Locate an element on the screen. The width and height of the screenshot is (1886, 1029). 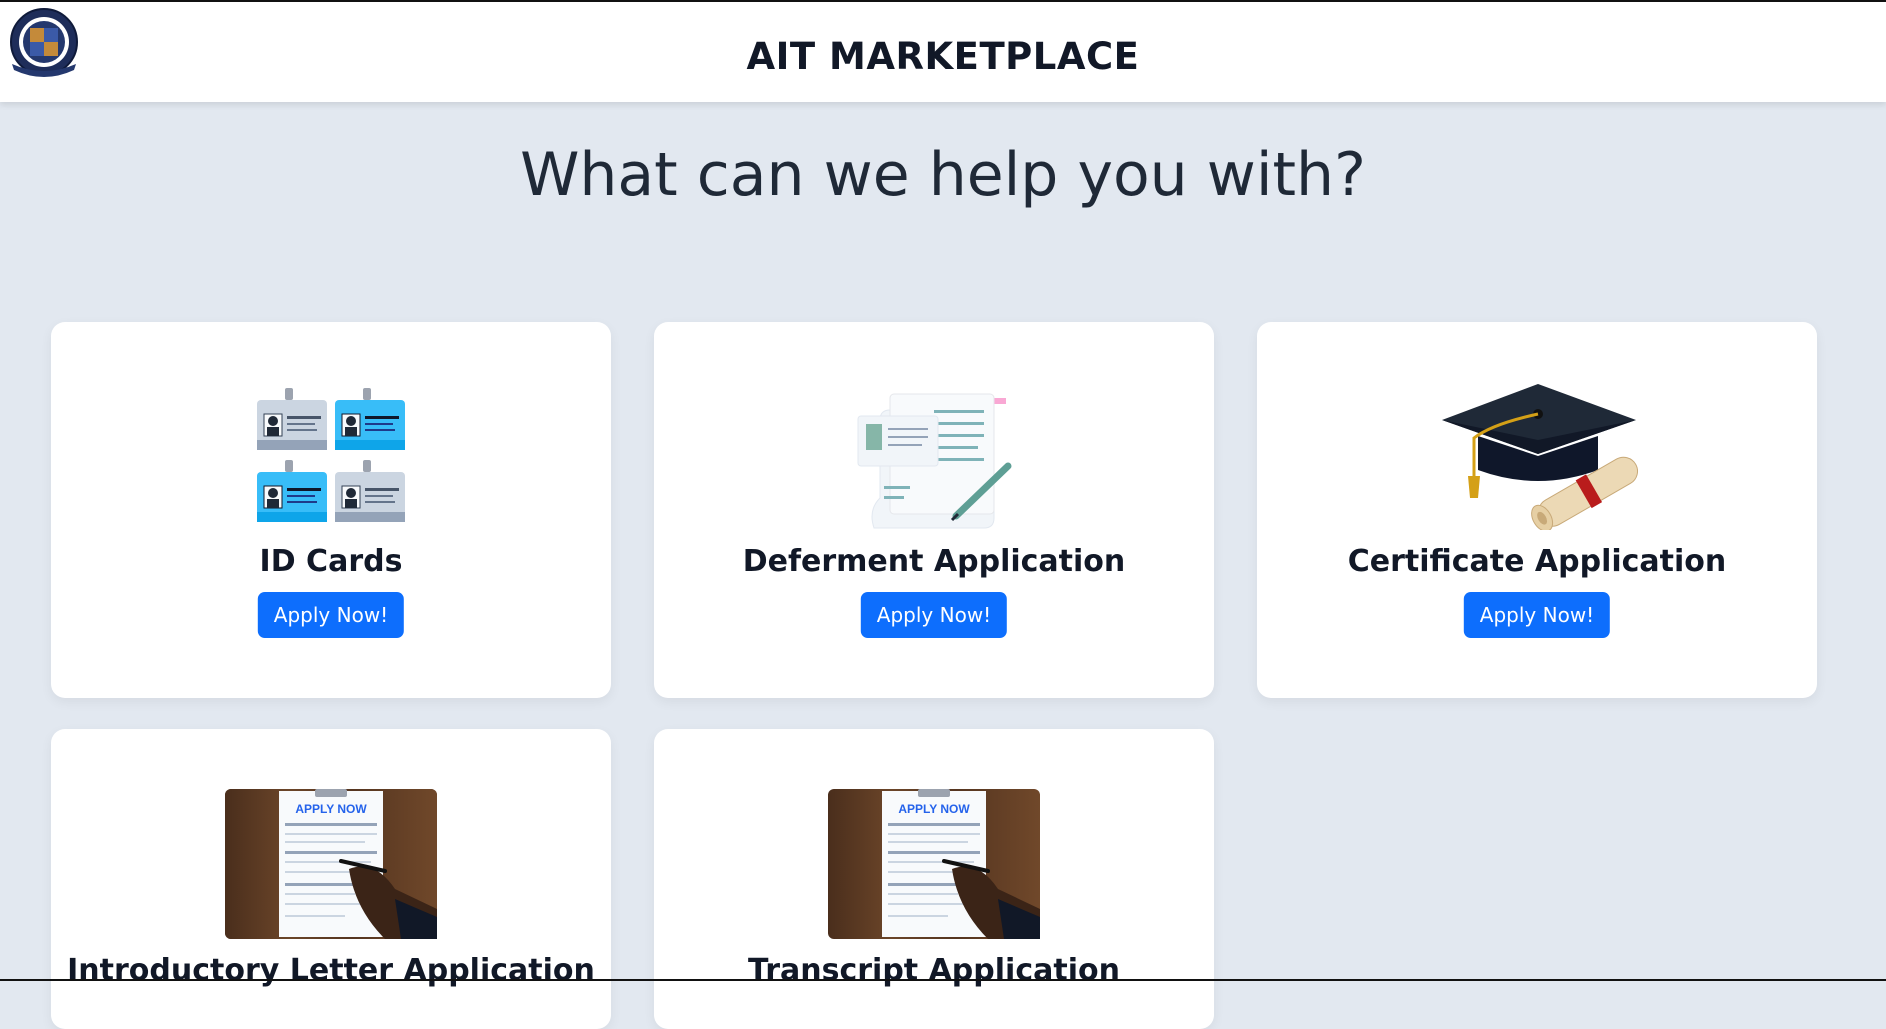
service-title: Certificate Application is located at coordinates (1537, 561).